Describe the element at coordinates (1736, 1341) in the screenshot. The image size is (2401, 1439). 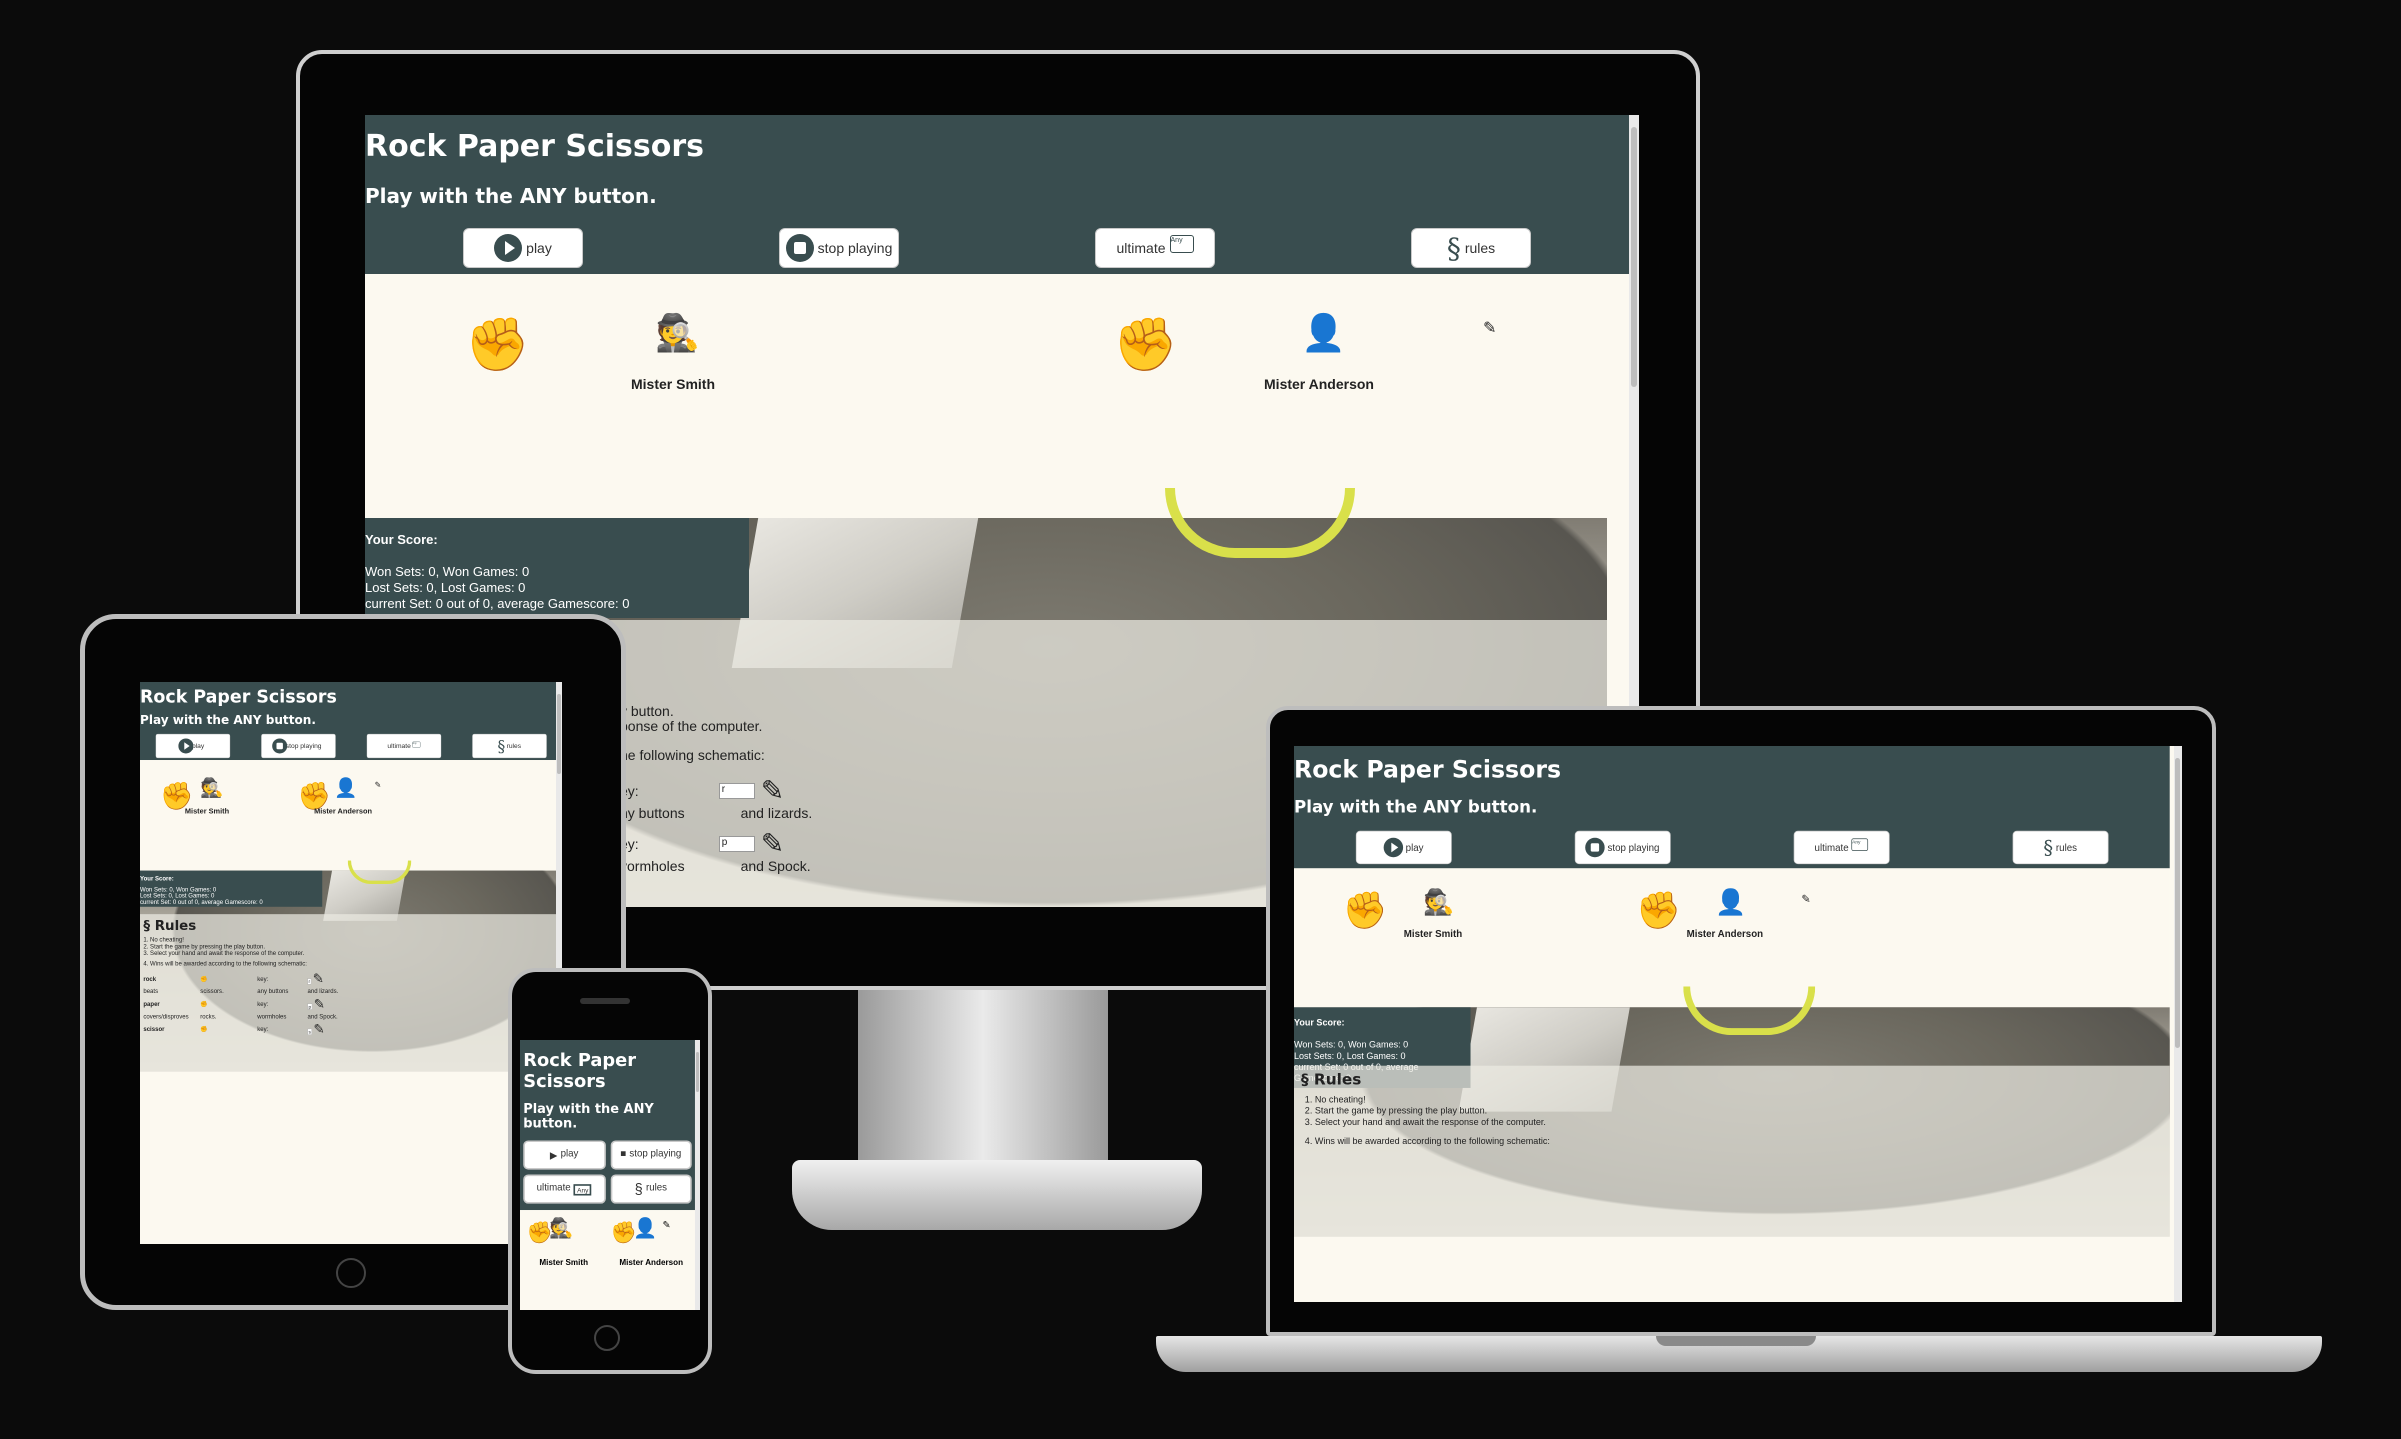
I see `laptop-notch` at that location.